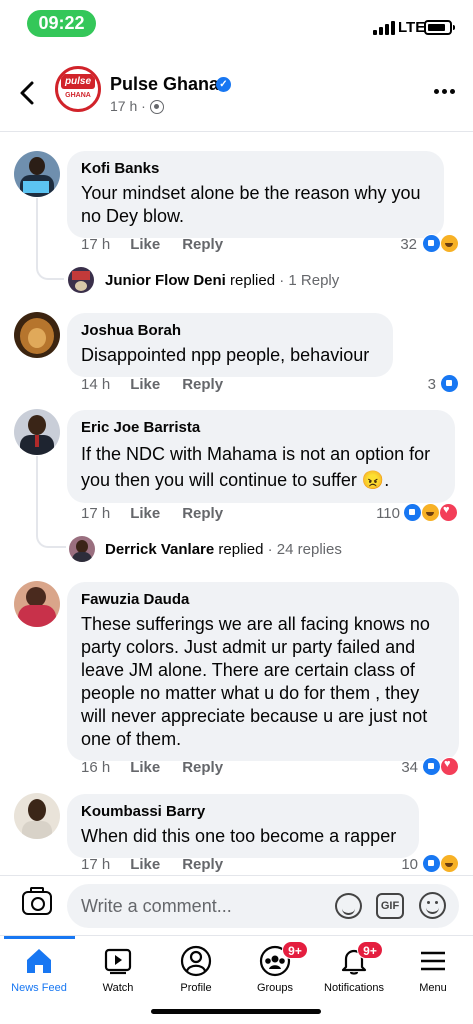 Image resolution: width=473 pixels, height=1024 pixels. Describe the element at coordinates (418, 384) in the screenshot. I see `reaction-count: 3` at that location.